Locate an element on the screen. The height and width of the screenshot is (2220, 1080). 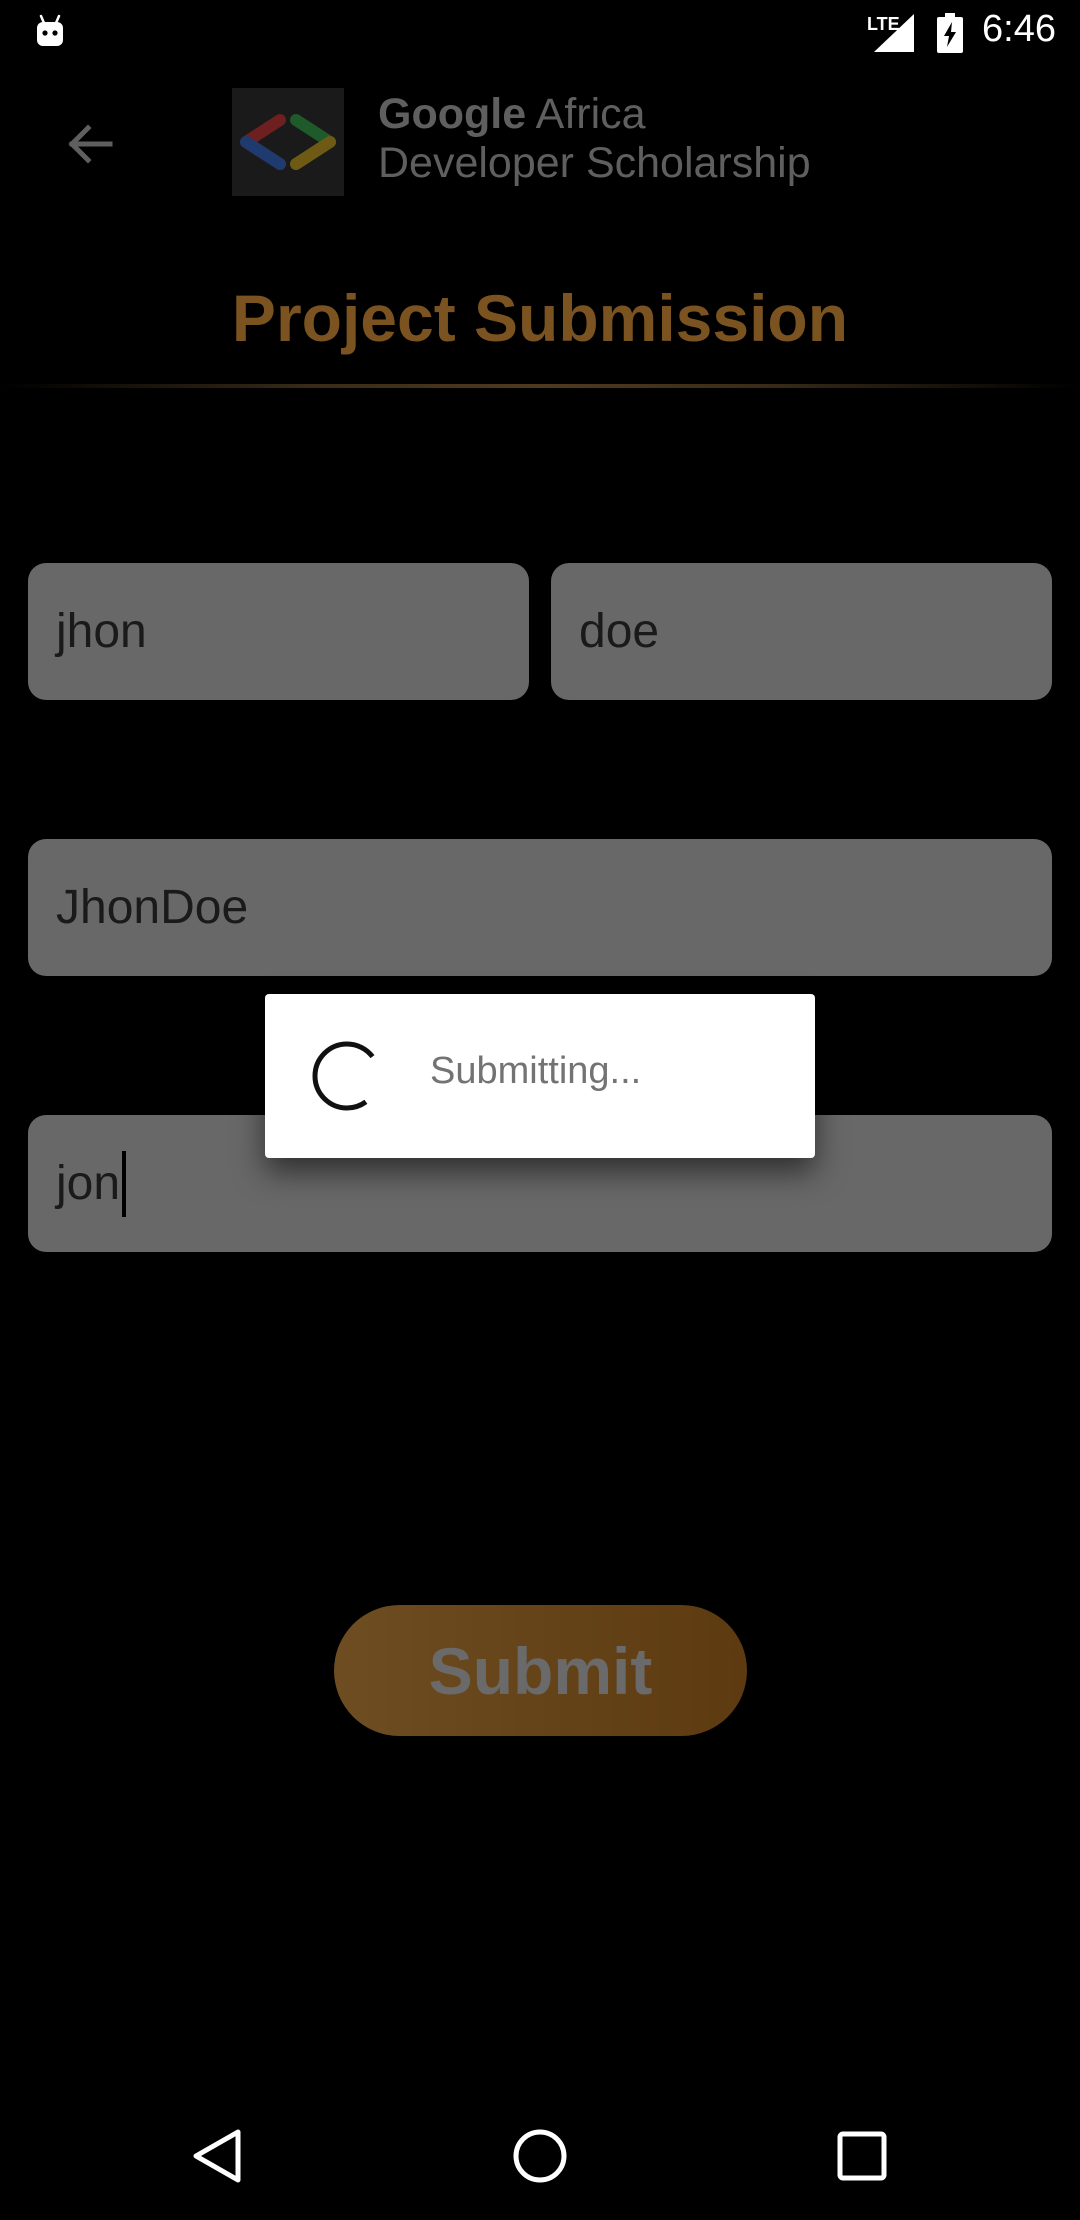
submit-button: Submit is located at coordinates (540, 1670).